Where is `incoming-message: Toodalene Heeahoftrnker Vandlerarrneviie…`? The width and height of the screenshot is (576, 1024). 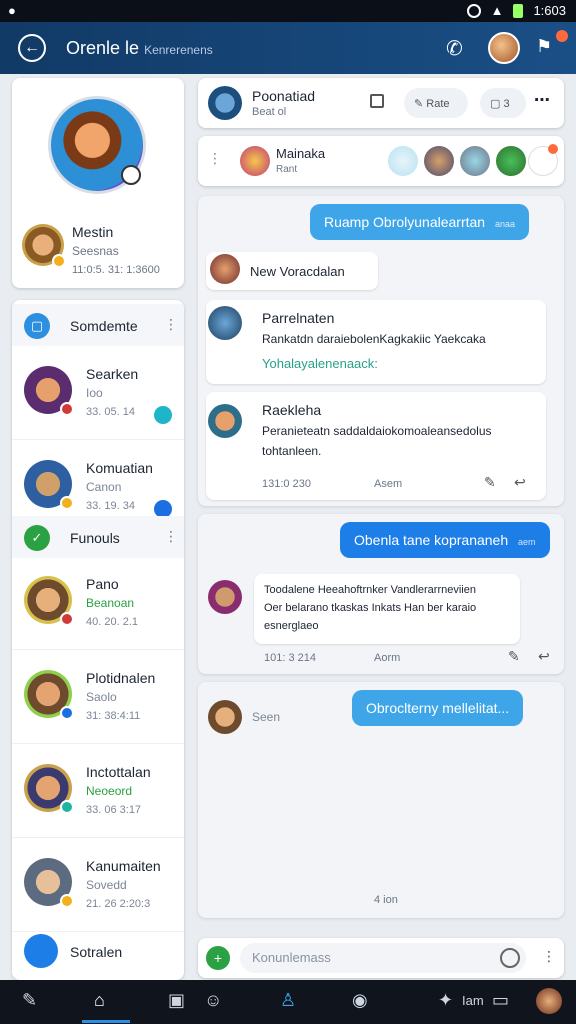 incoming-message: Toodalene Heeahoftrnker Vandlerarrneviie… is located at coordinates (387, 609).